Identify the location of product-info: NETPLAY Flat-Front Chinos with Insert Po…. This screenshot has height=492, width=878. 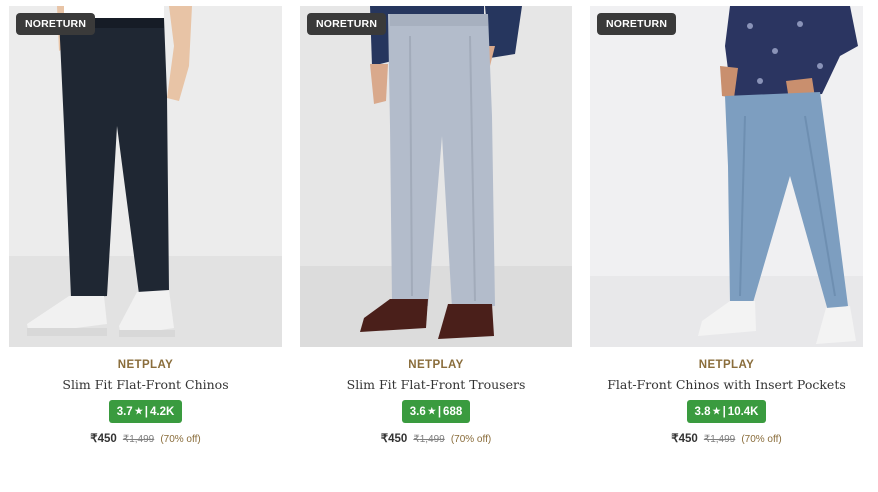
(726, 402).